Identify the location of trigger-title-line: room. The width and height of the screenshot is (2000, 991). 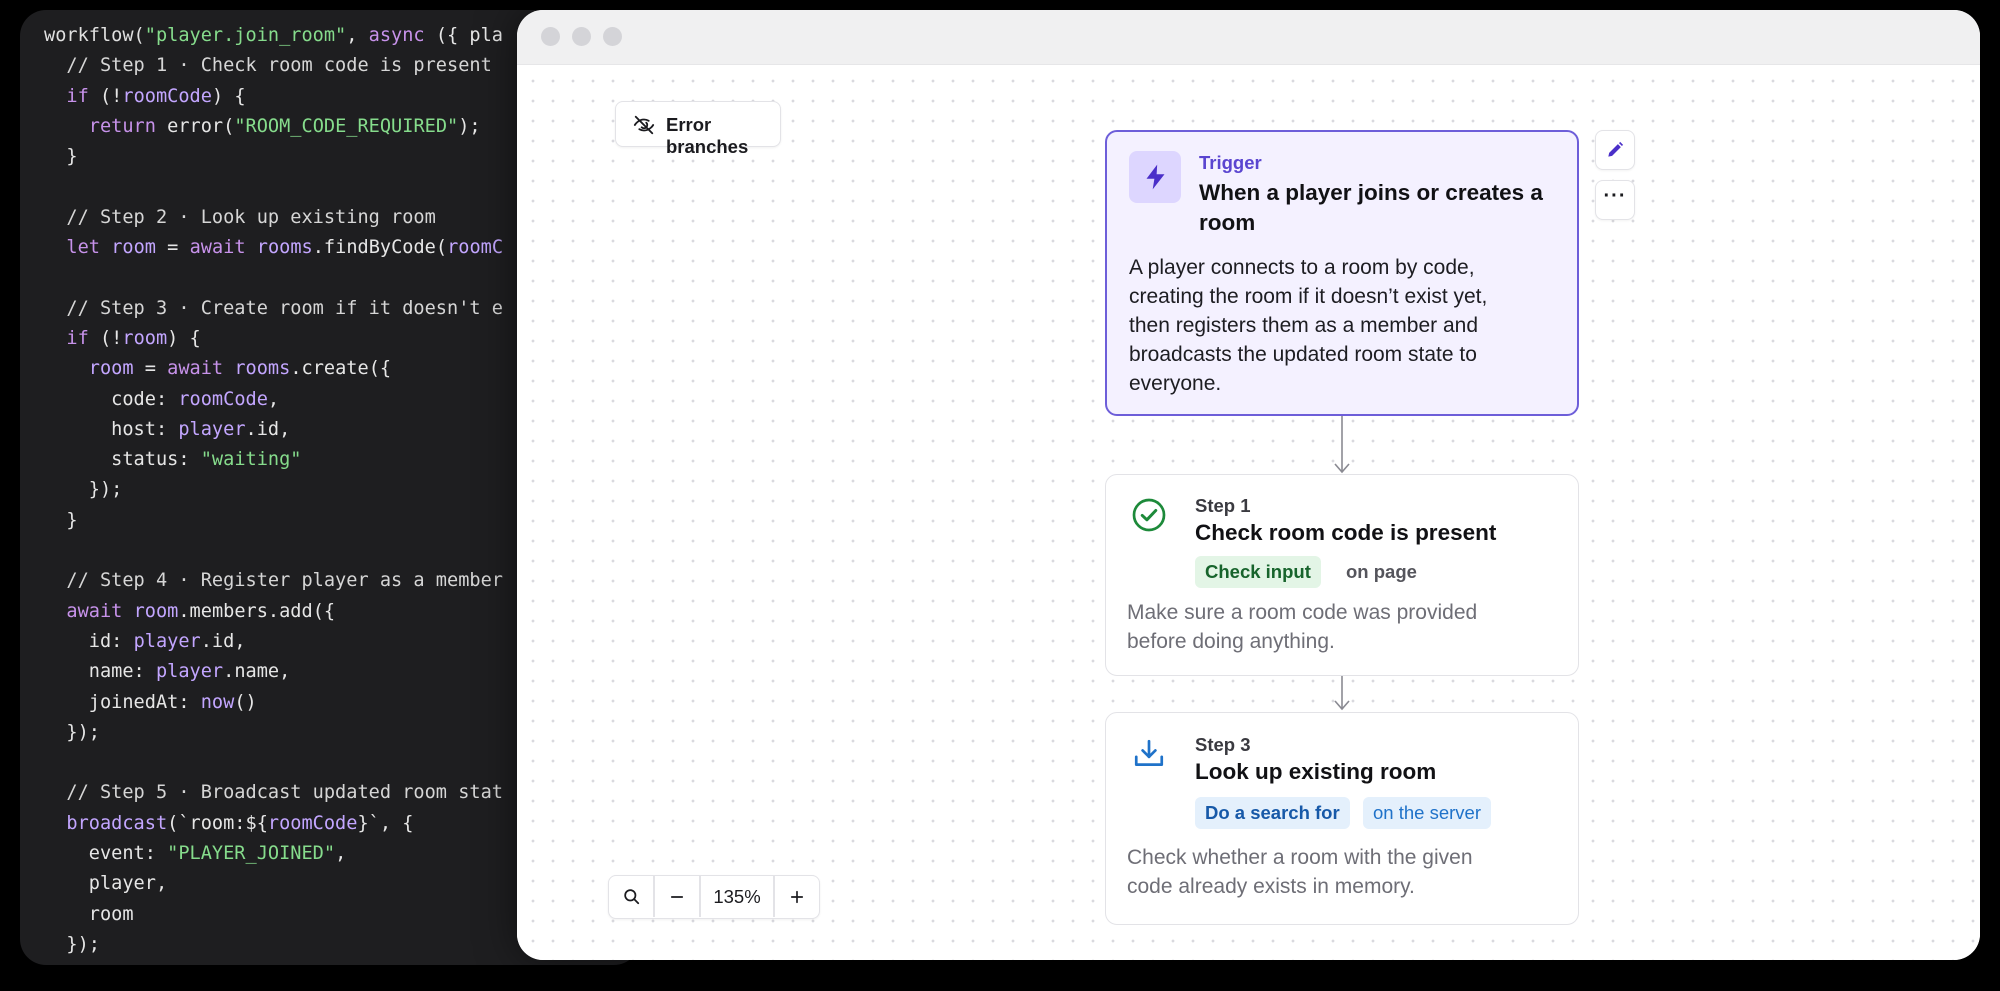
(1227, 222).